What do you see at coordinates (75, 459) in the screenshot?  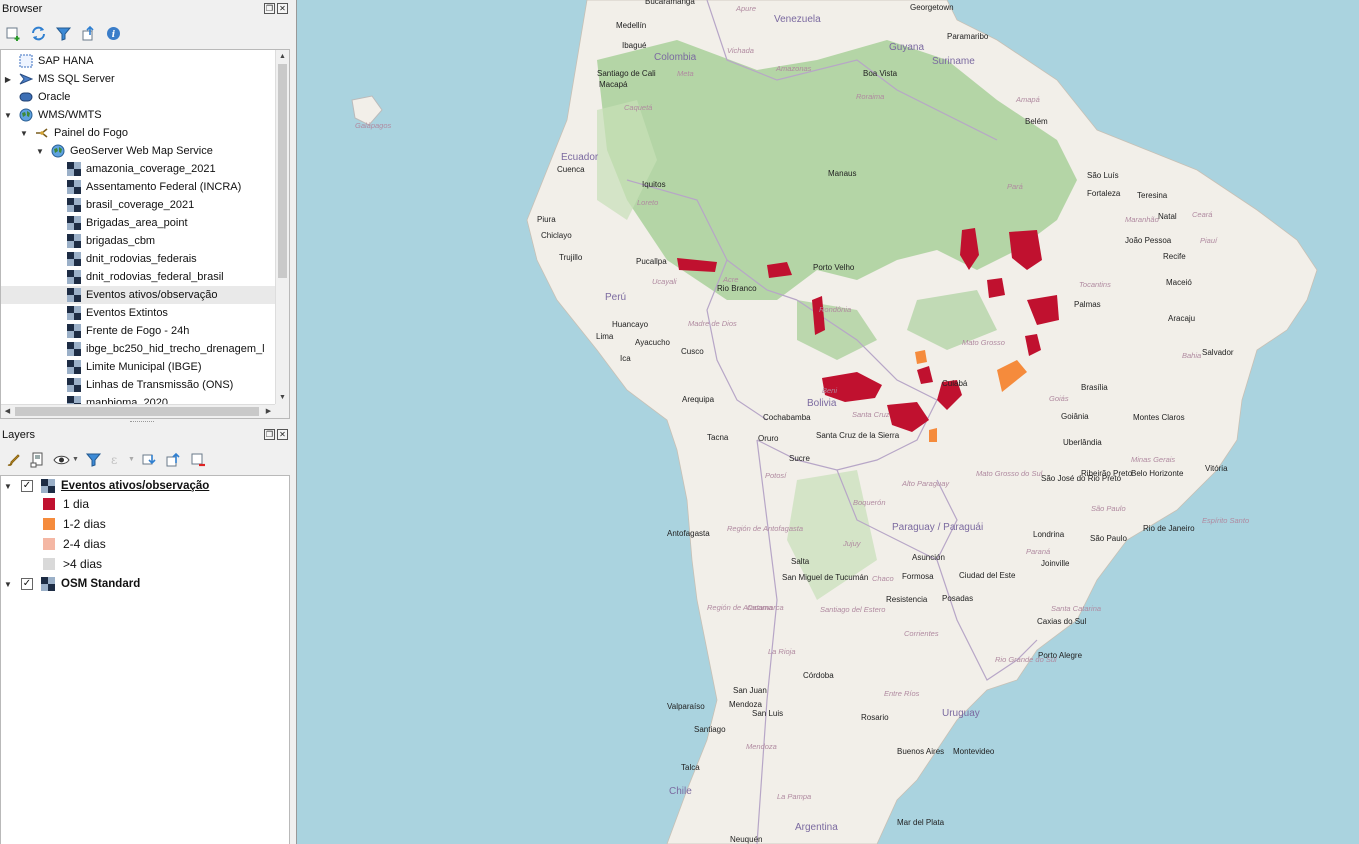 I see `visibility-dropdown-arrow-icon: ▼` at bounding box center [75, 459].